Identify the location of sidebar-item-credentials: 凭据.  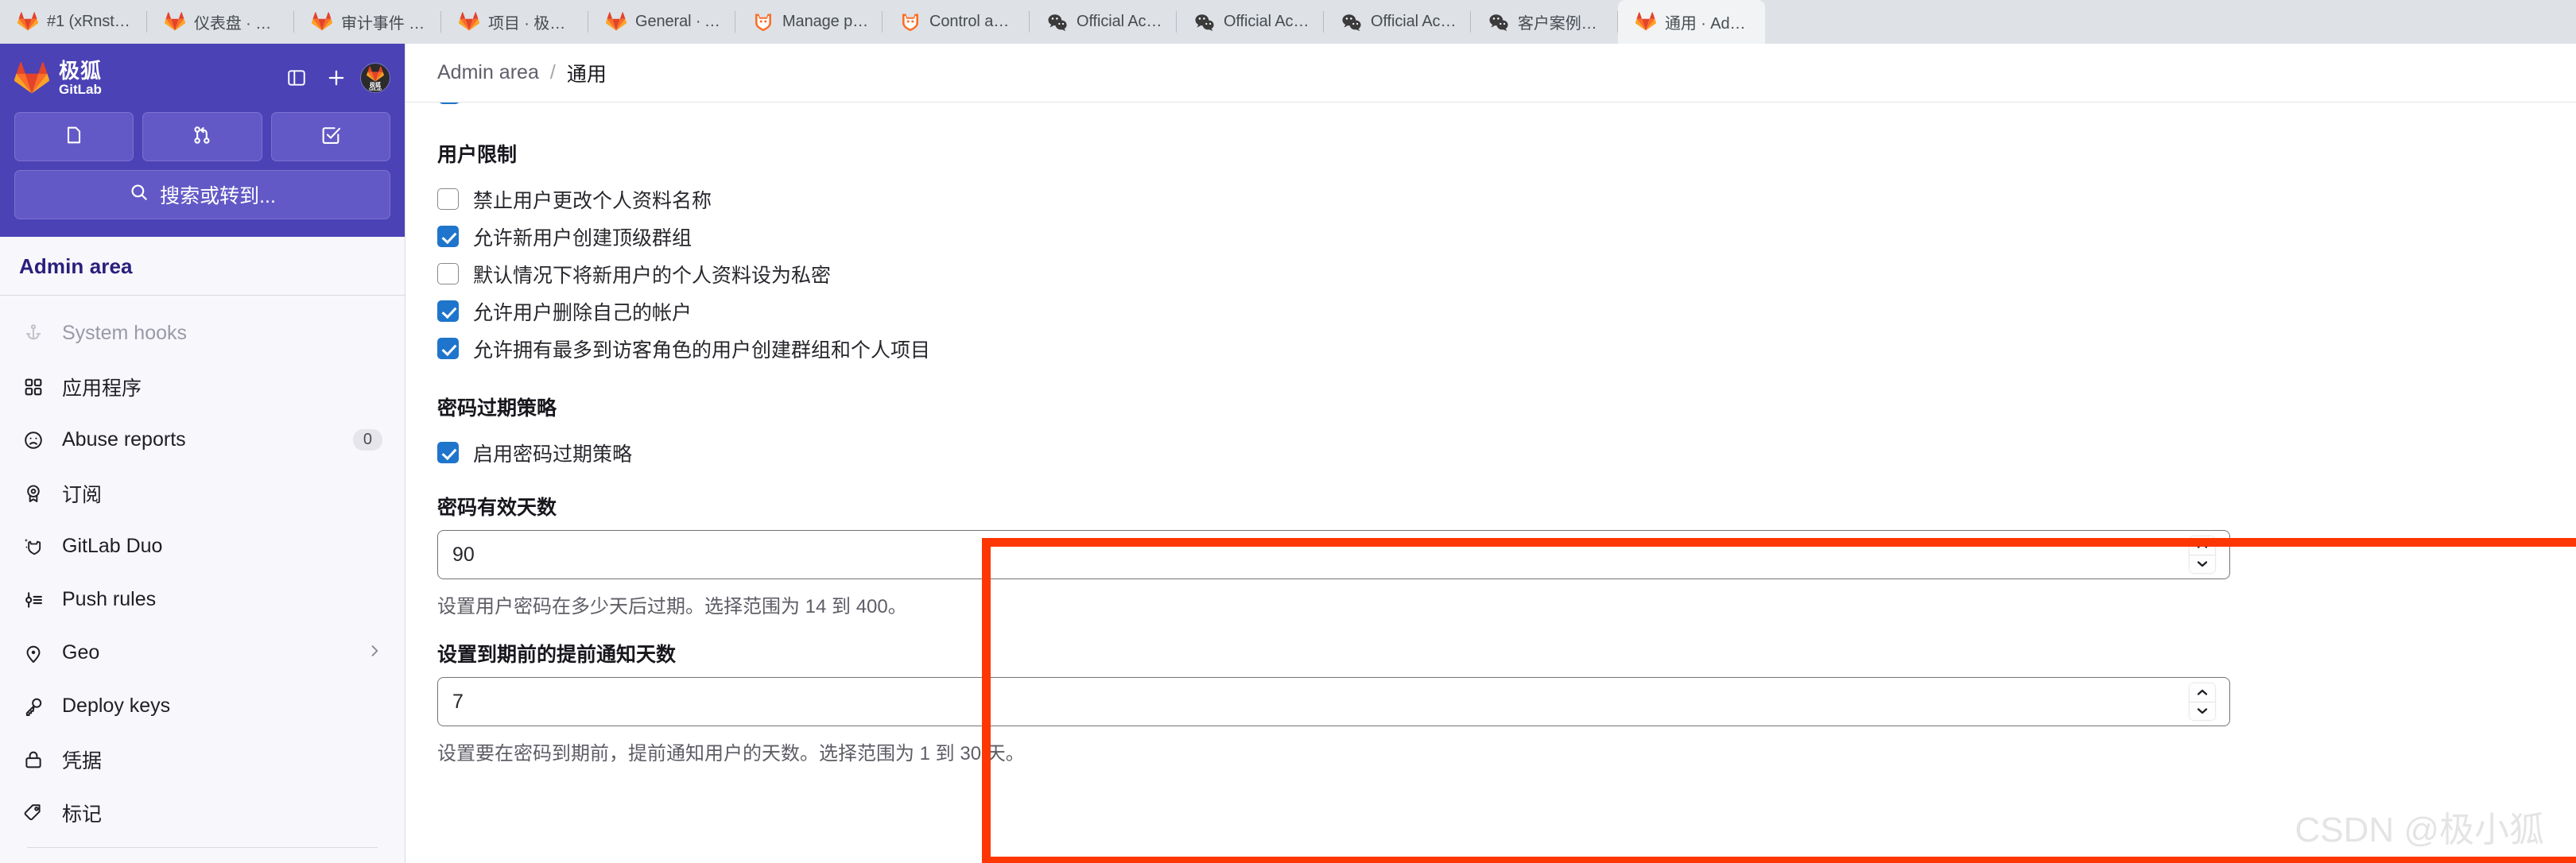
(202, 759).